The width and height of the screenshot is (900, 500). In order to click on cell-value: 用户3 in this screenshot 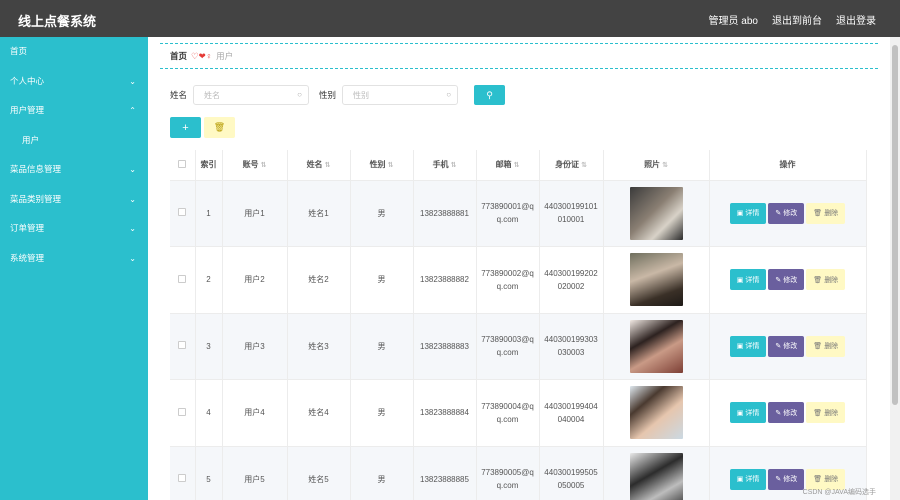, I will do `click(254, 346)`.